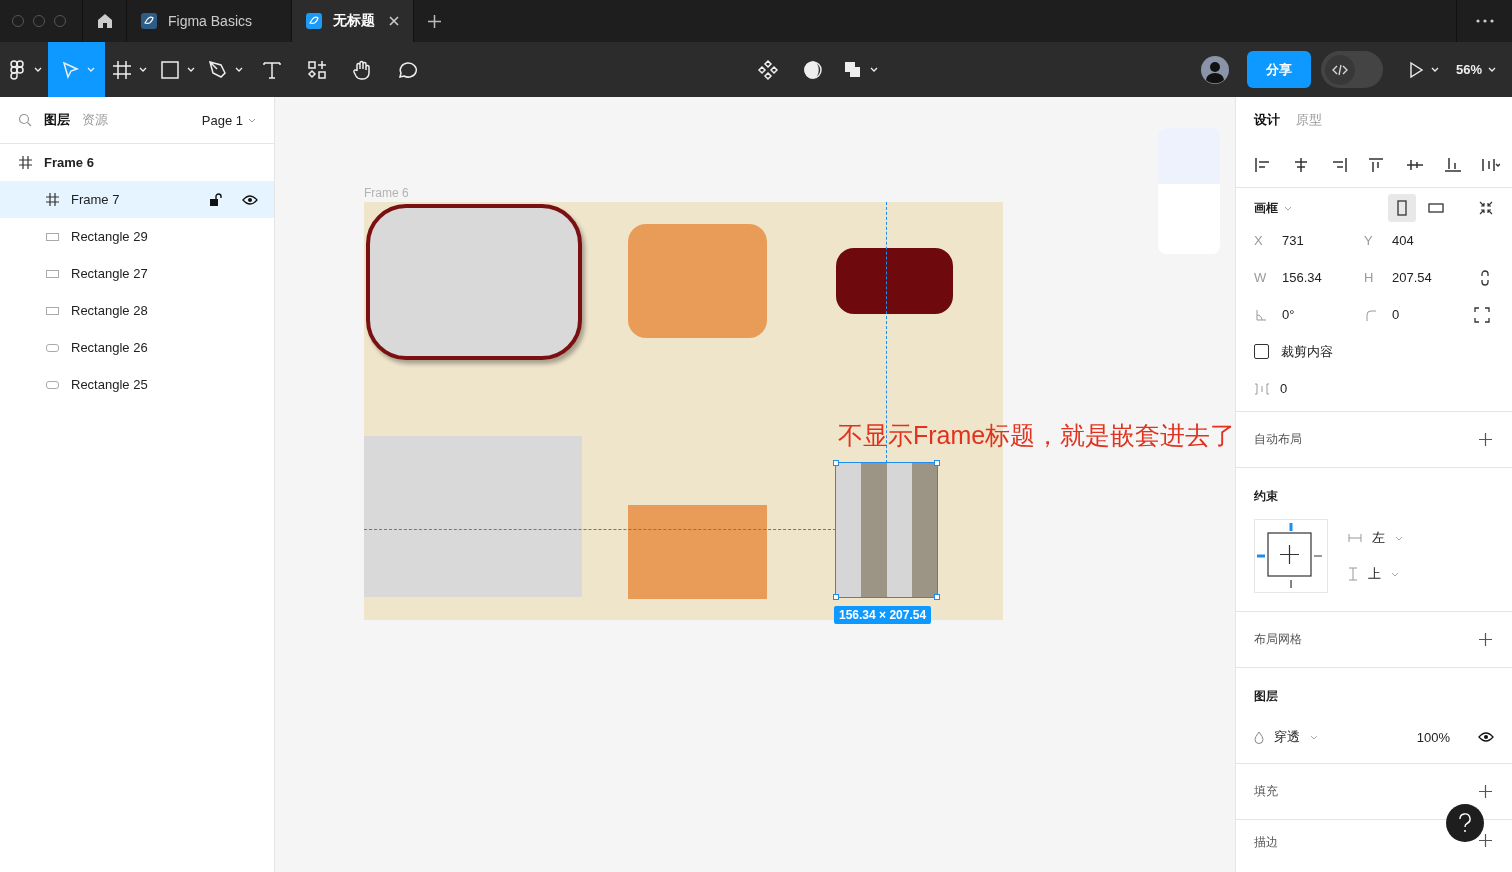  What do you see at coordinates (1419, 240) in the screenshot?
I see `number-field: Y 404` at bounding box center [1419, 240].